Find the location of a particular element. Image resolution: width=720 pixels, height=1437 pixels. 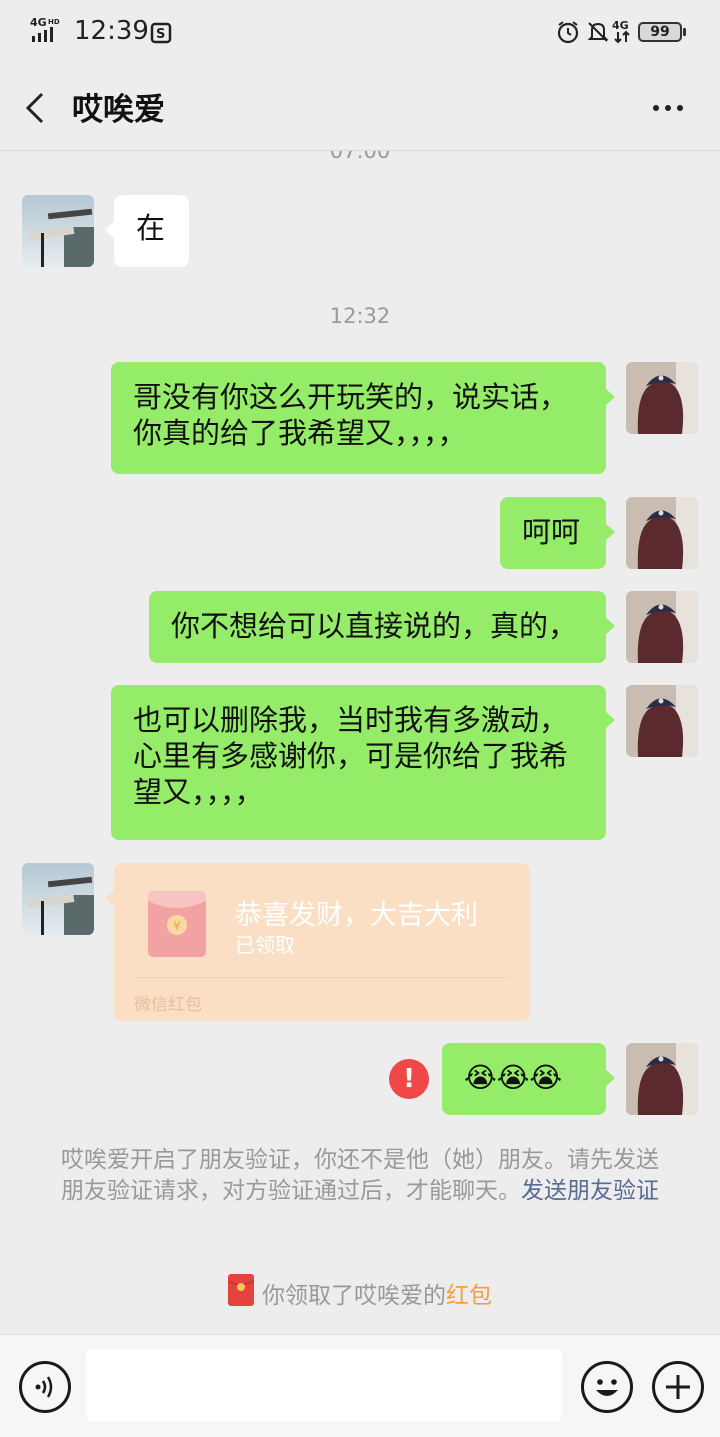

red-packet-card: ¥ 恭喜发财，大吉大利 已领取 微信红包 is located at coordinates (317, 942).